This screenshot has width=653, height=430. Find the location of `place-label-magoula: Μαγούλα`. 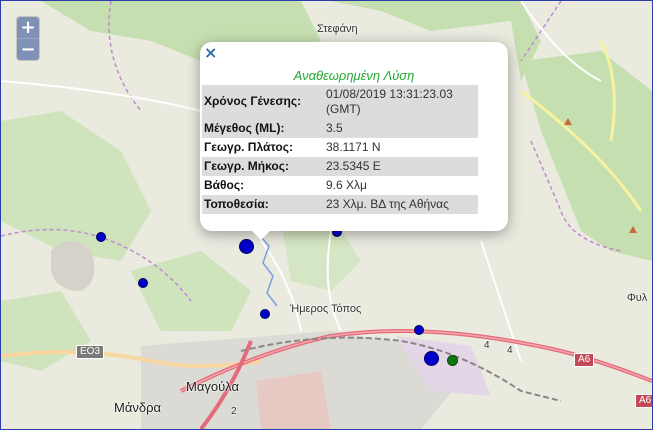

place-label-magoula: Μαγούλα is located at coordinates (213, 386).